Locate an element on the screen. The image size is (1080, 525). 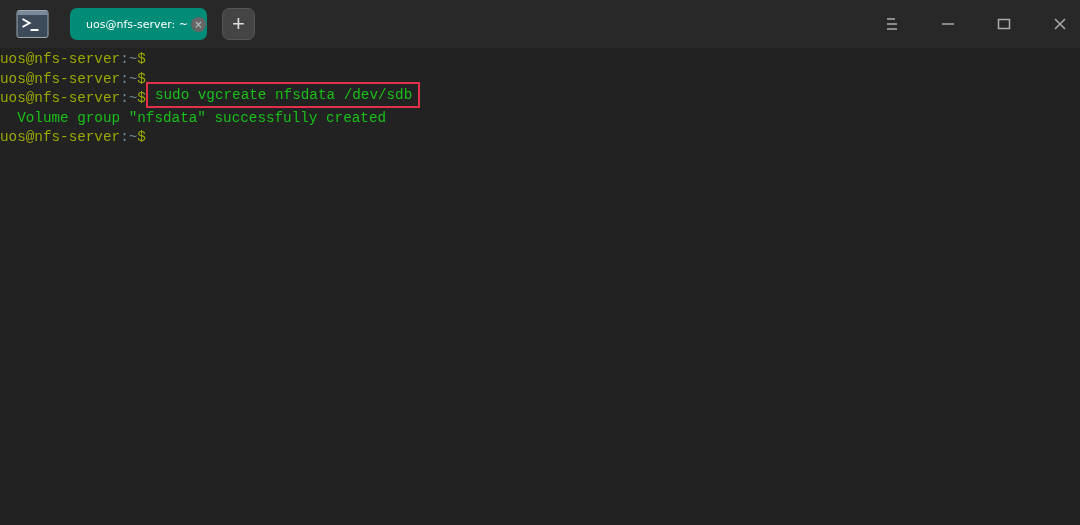
terminal-tab: uos@nfs-server: ~ × is located at coordinates (138, 24).